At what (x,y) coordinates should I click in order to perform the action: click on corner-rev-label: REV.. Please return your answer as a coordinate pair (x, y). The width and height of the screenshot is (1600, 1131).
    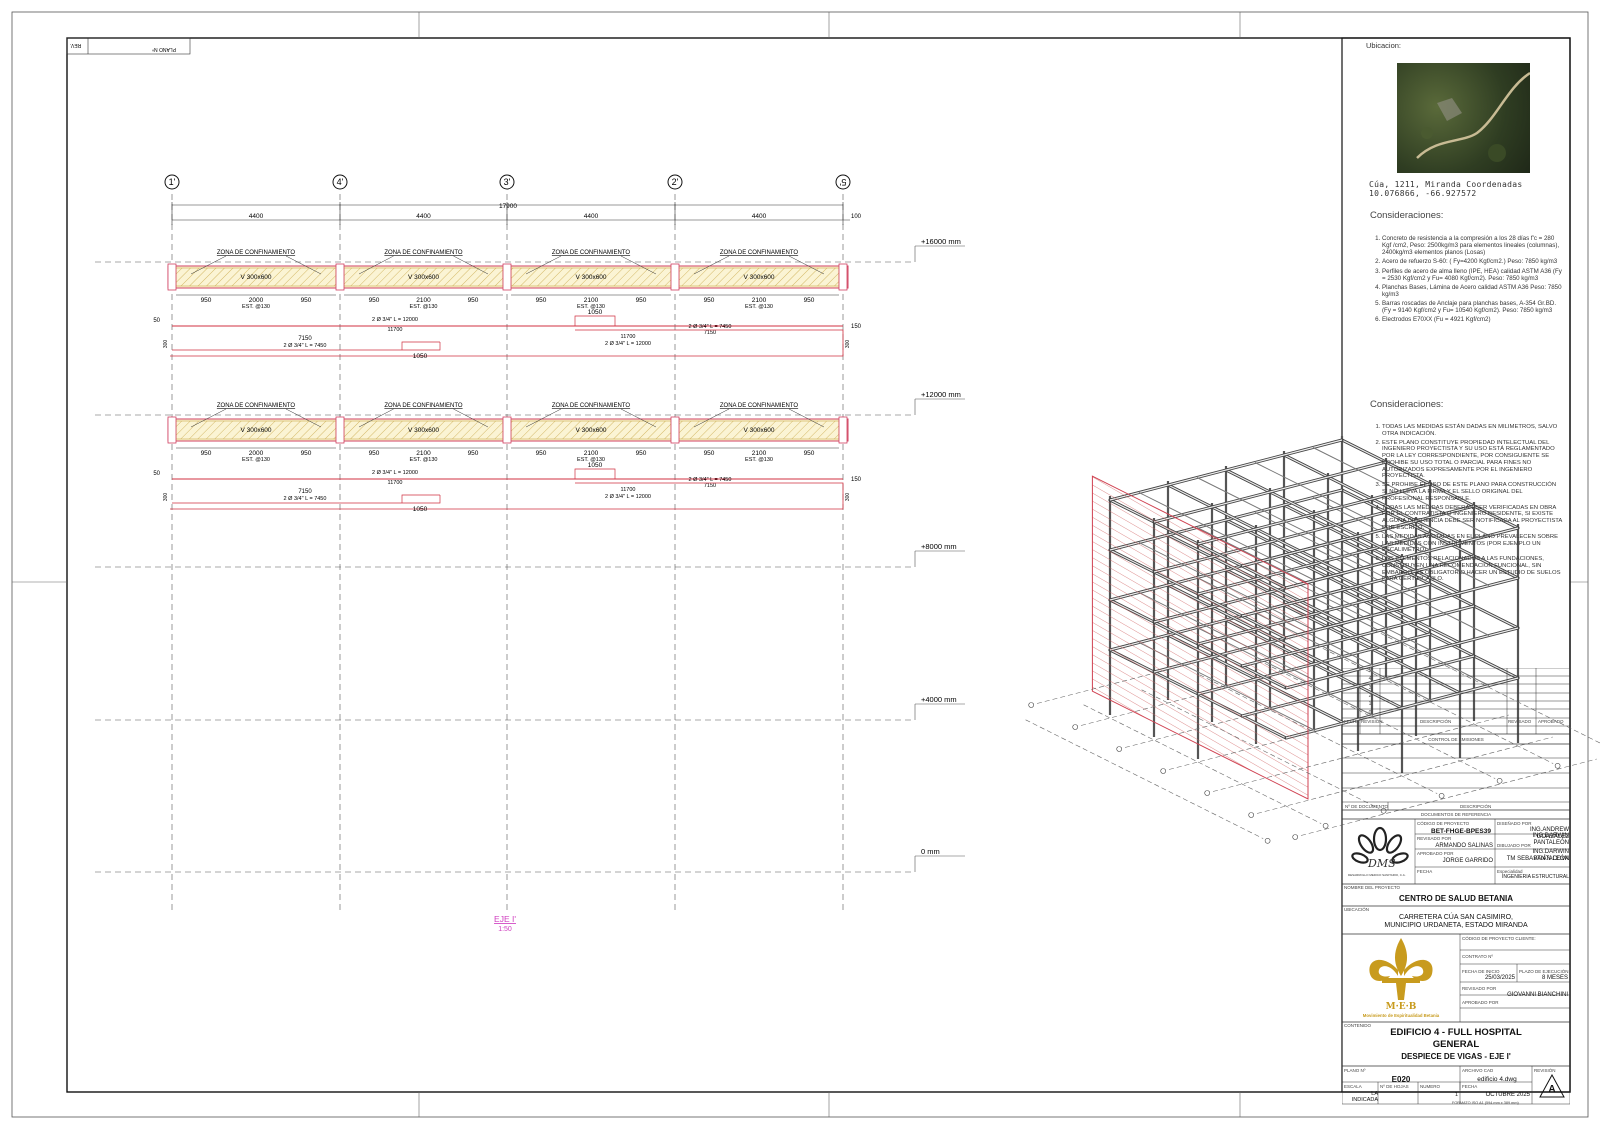
    Looking at the image, I should click on (75, 45).